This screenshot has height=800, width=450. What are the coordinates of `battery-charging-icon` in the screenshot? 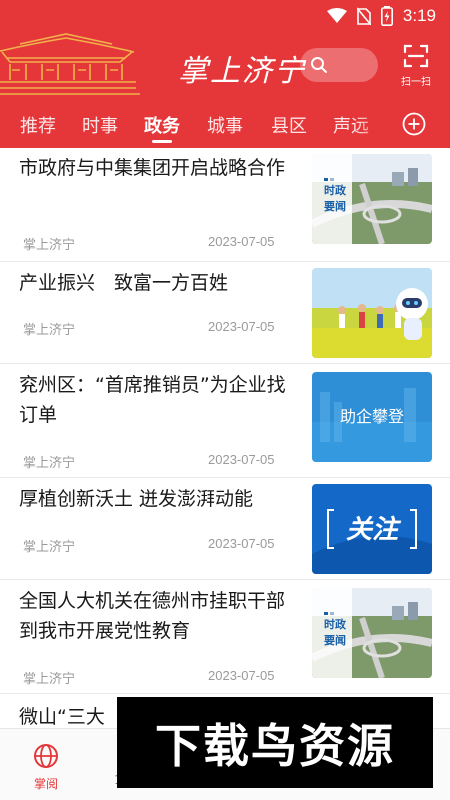 It's located at (386, 16).